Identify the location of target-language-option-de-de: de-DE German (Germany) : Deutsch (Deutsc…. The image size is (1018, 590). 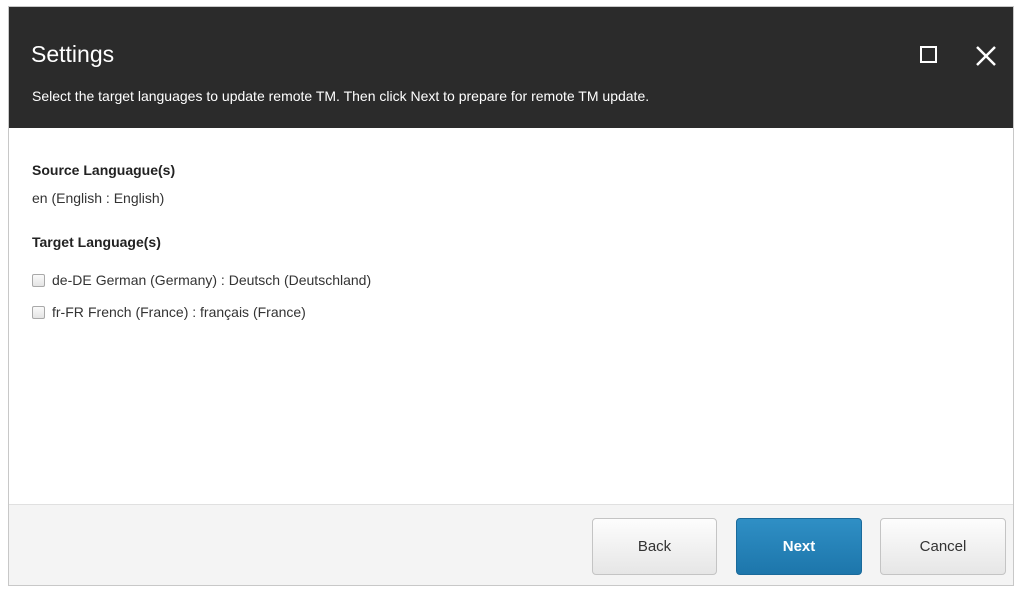
(201, 280).